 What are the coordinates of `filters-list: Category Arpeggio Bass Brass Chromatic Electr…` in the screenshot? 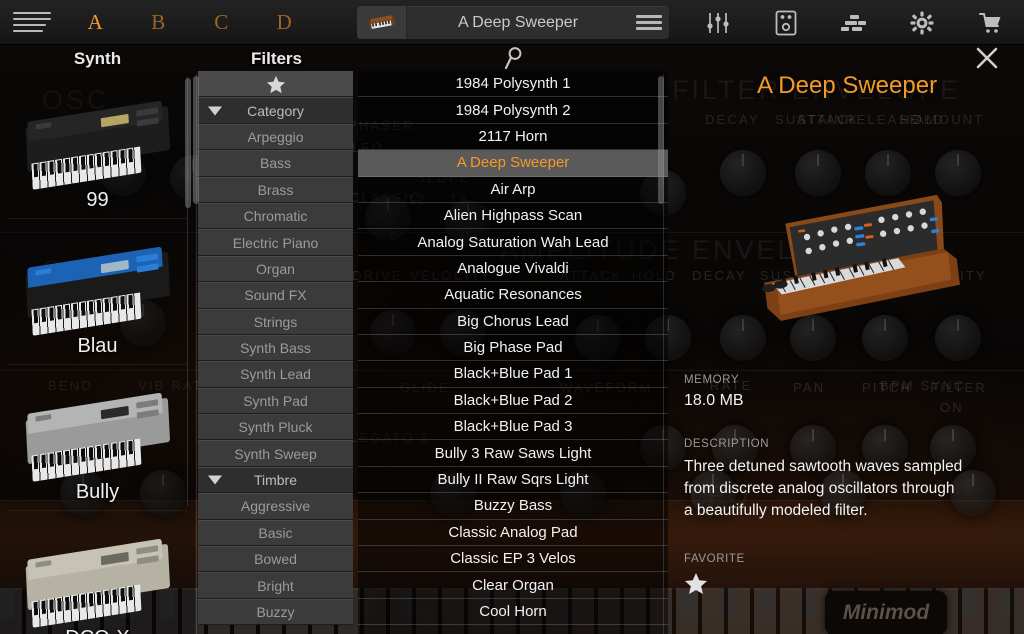 It's located at (275, 352).